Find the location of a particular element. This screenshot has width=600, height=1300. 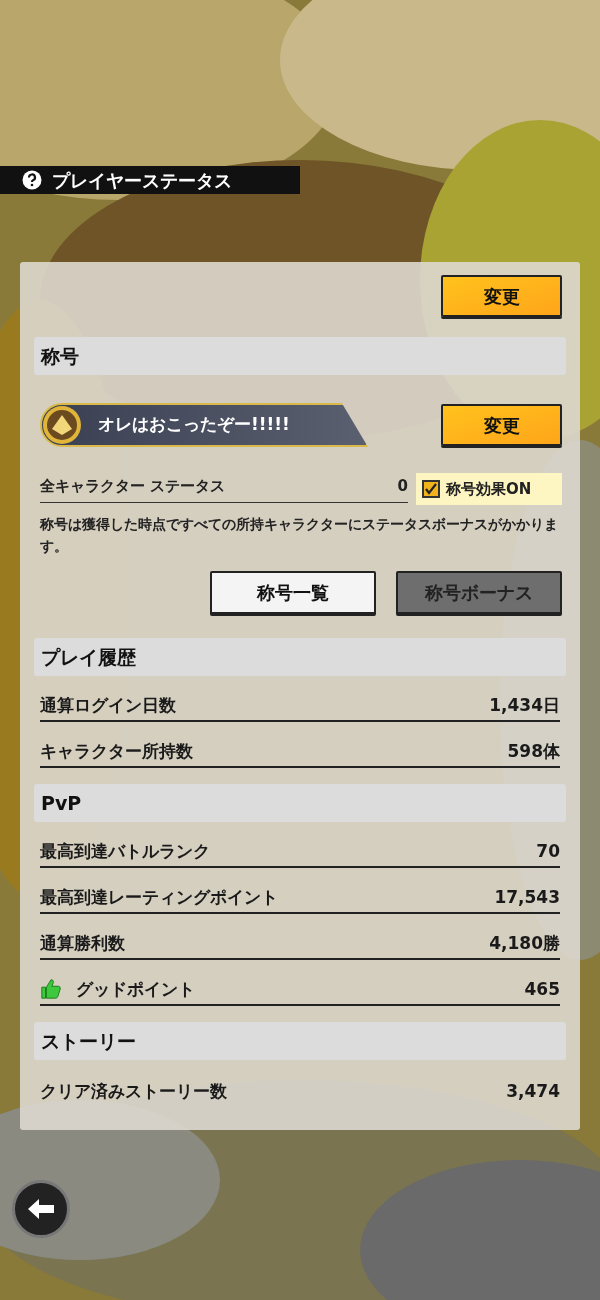

section-heading: PvP is located at coordinates (300, 803).